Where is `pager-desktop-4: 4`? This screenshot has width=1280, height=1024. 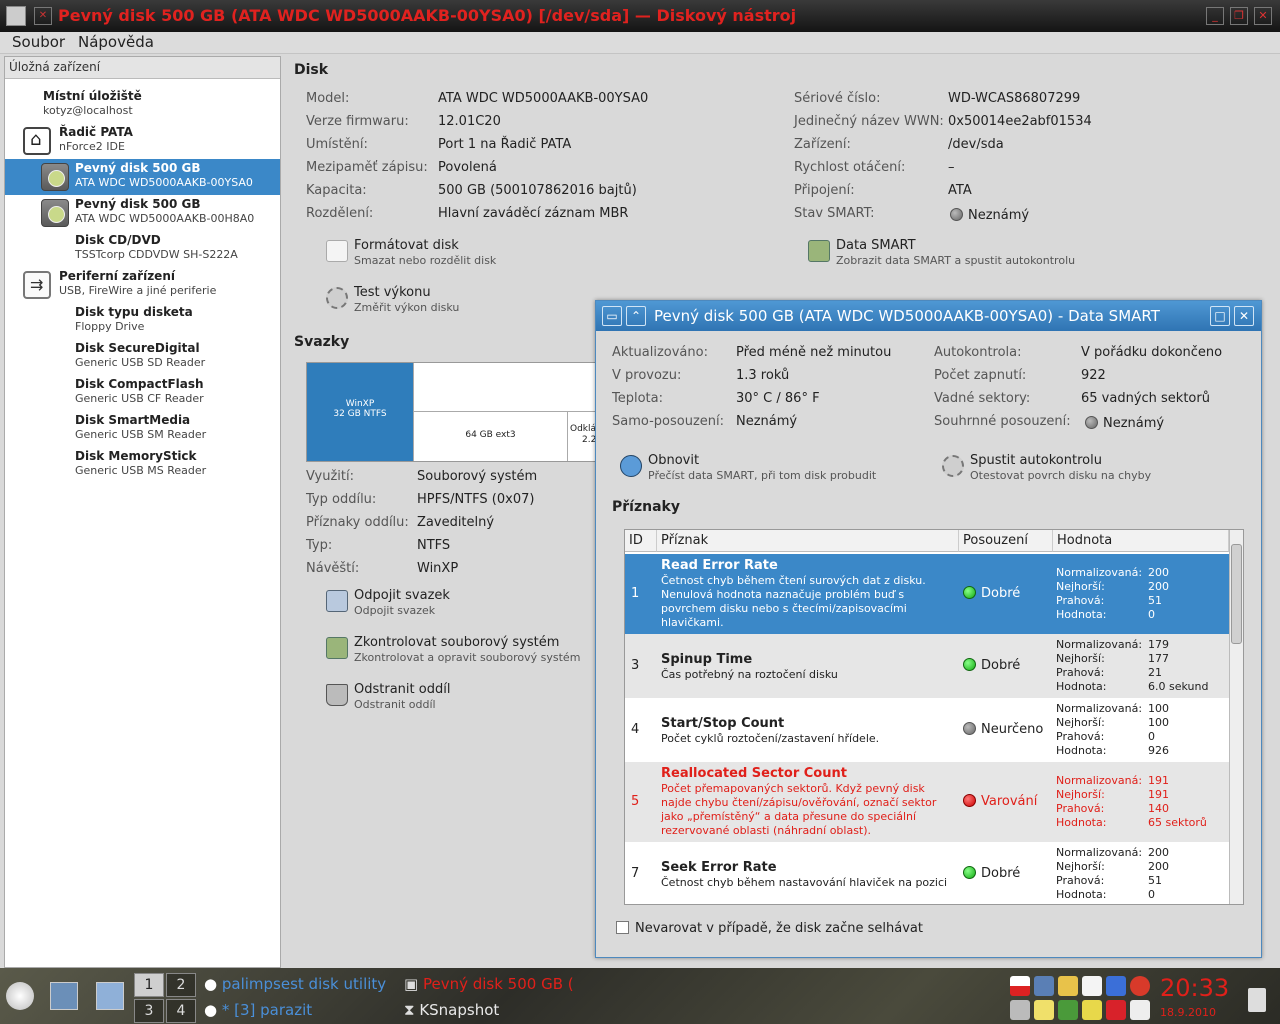 pager-desktop-4: 4 is located at coordinates (181, 1011).